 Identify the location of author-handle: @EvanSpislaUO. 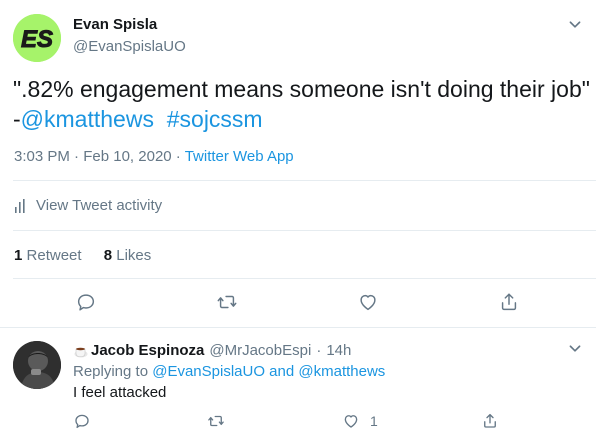
(129, 46).